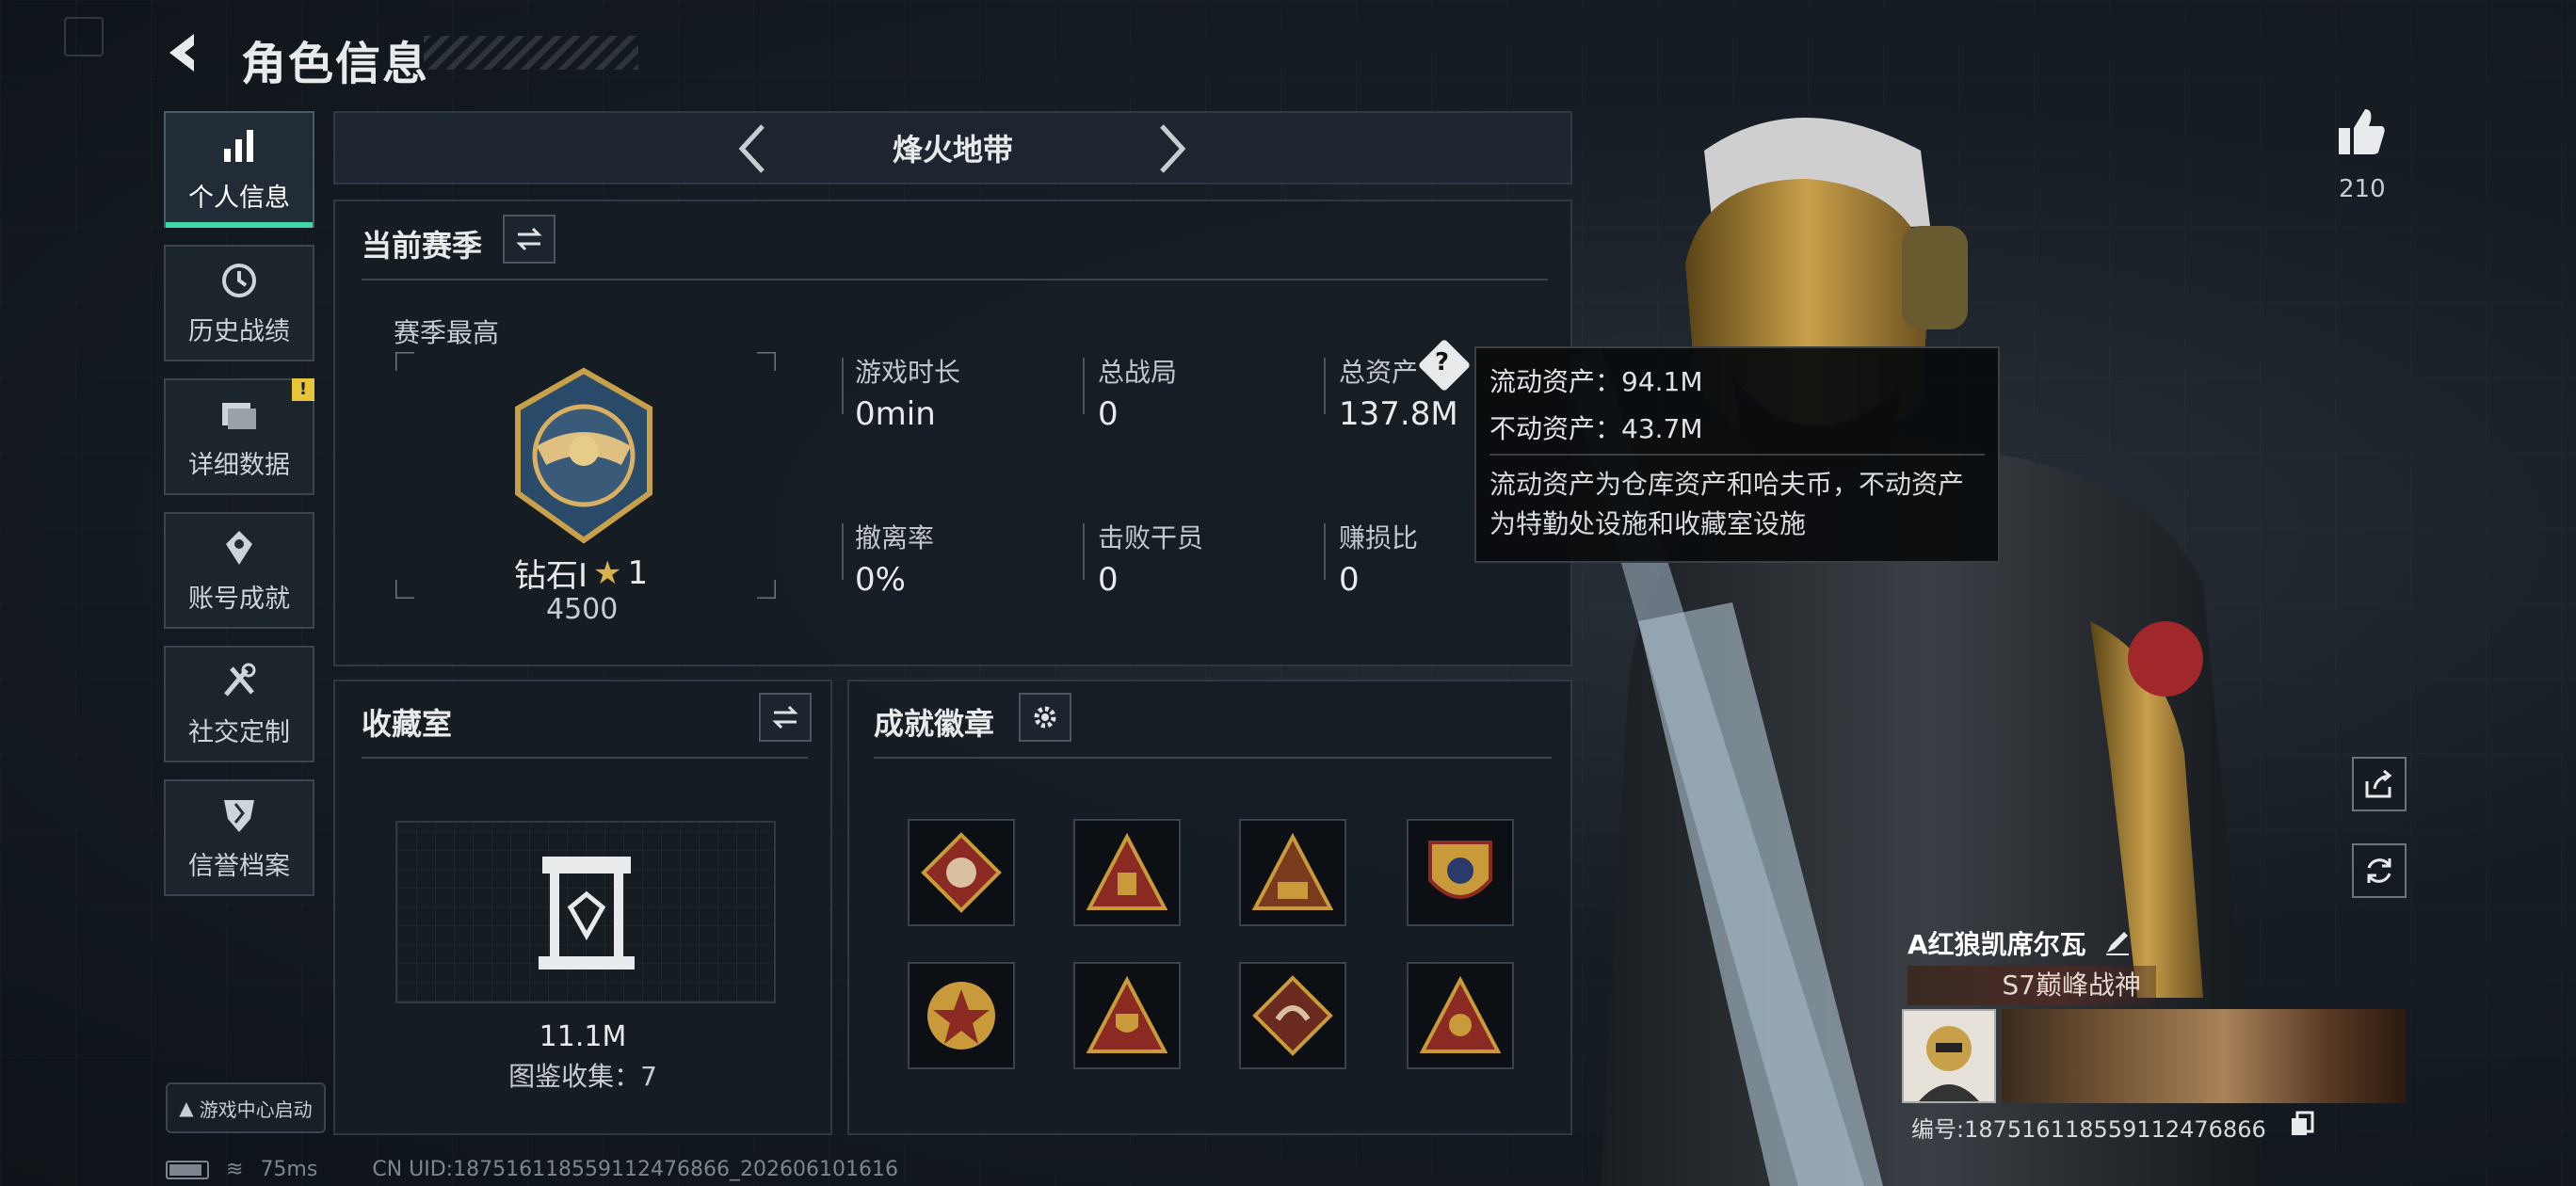 This screenshot has width=2576, height=1186. I want to click on collection-title: 收藏室, so click(407, 724).